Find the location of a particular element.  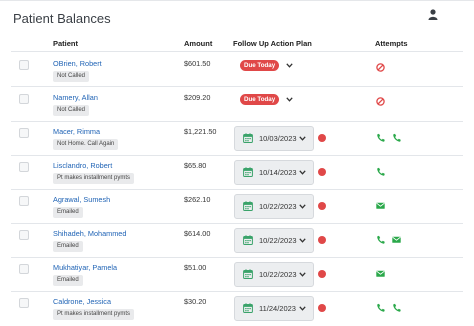

follow-up-date-value: 11/24/2023 is located at coordinates (277, 308).